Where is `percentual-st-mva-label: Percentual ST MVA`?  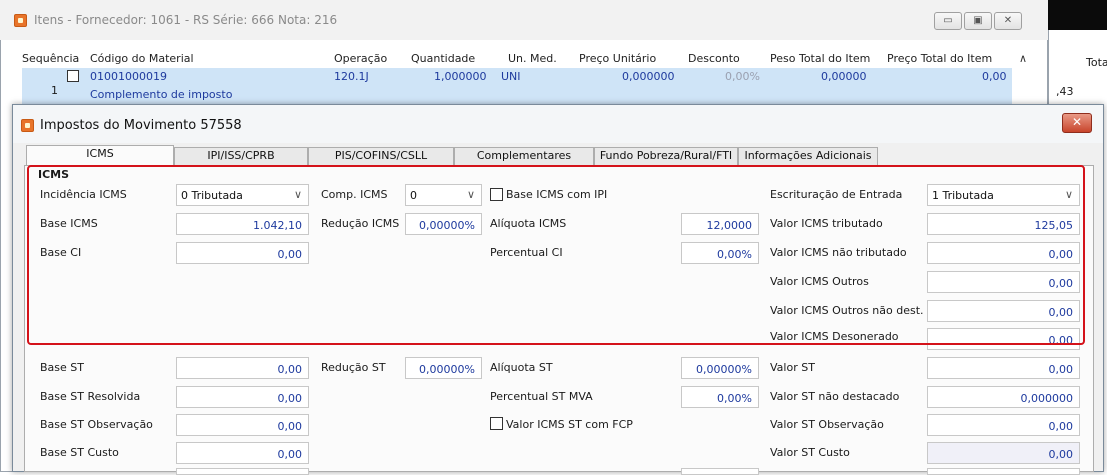
percentual-st-mva-label: Percentual ST MVA is located at coordinates (541, 396).